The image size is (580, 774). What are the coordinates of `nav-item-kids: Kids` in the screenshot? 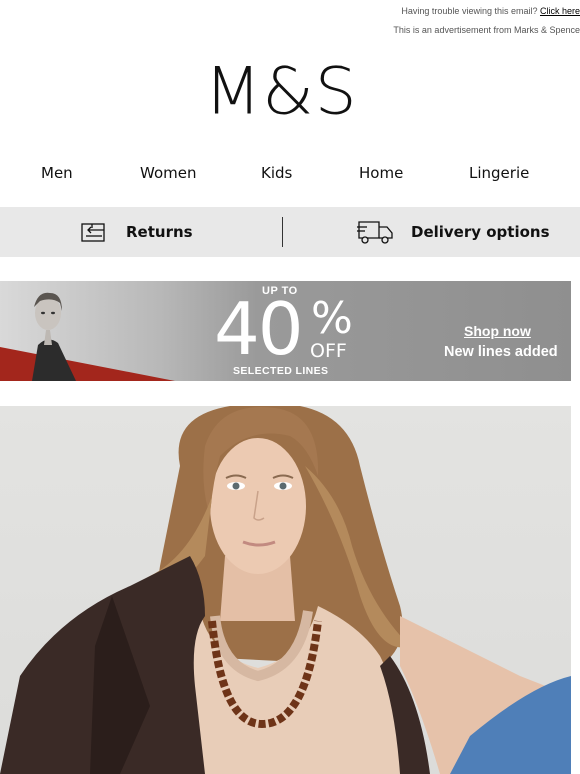 It's located at (276, 173).